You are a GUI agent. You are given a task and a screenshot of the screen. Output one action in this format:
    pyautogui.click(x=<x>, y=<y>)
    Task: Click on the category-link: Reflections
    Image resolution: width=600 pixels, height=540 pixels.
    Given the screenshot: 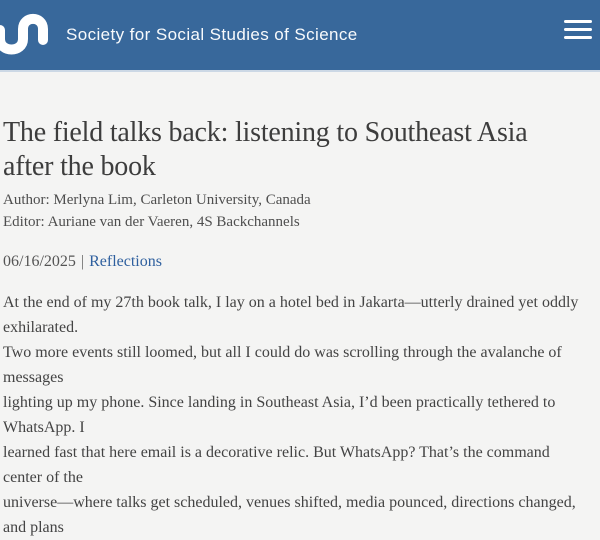 What is the action you would take?
    pyautogui.click(x=125, y=261)
    